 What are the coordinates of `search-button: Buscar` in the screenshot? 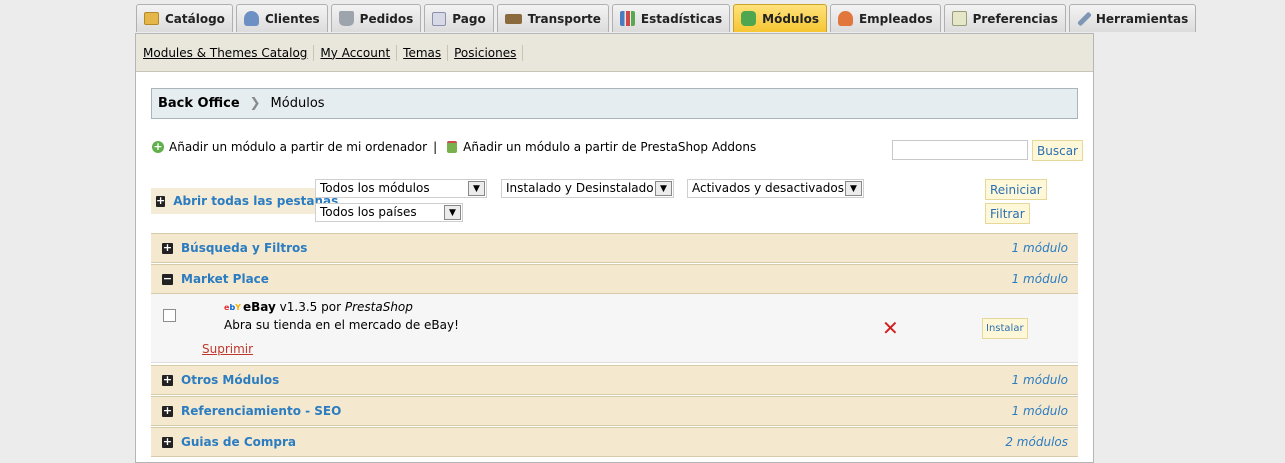 It's located at (1057, 150).